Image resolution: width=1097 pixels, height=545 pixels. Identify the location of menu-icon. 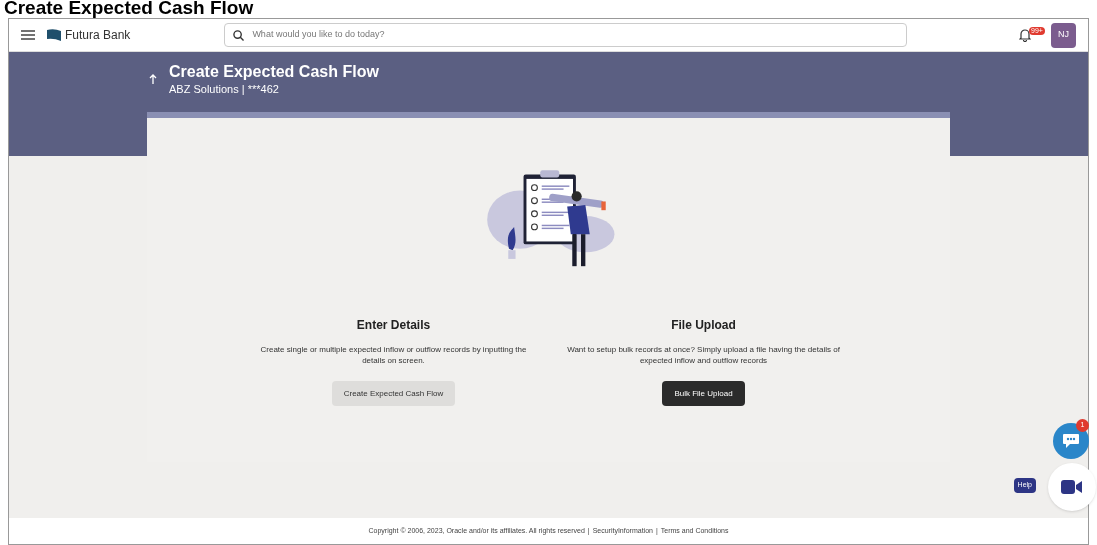
(28, 35).